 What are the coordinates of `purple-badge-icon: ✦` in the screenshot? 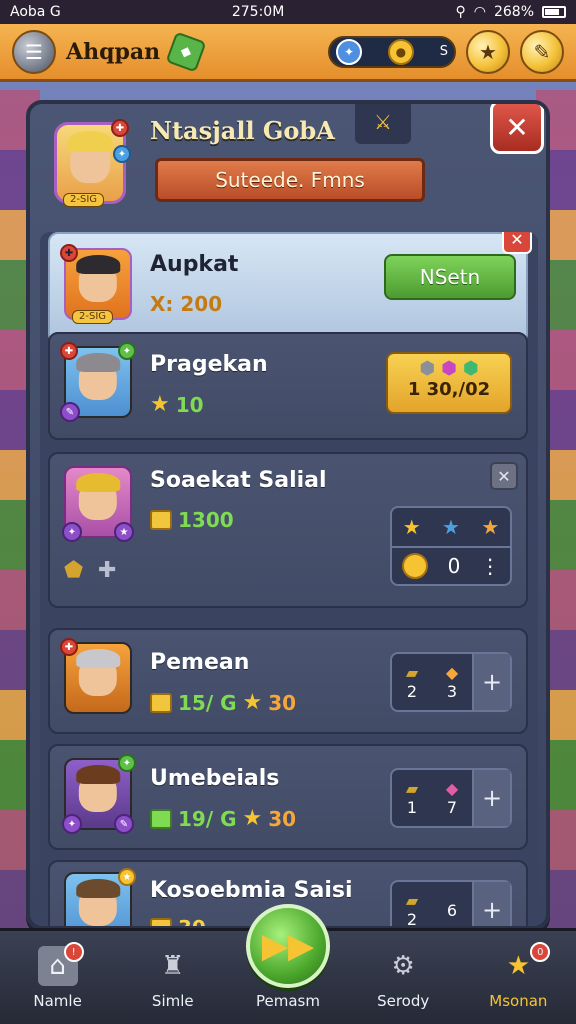 It's located at (72, 532).